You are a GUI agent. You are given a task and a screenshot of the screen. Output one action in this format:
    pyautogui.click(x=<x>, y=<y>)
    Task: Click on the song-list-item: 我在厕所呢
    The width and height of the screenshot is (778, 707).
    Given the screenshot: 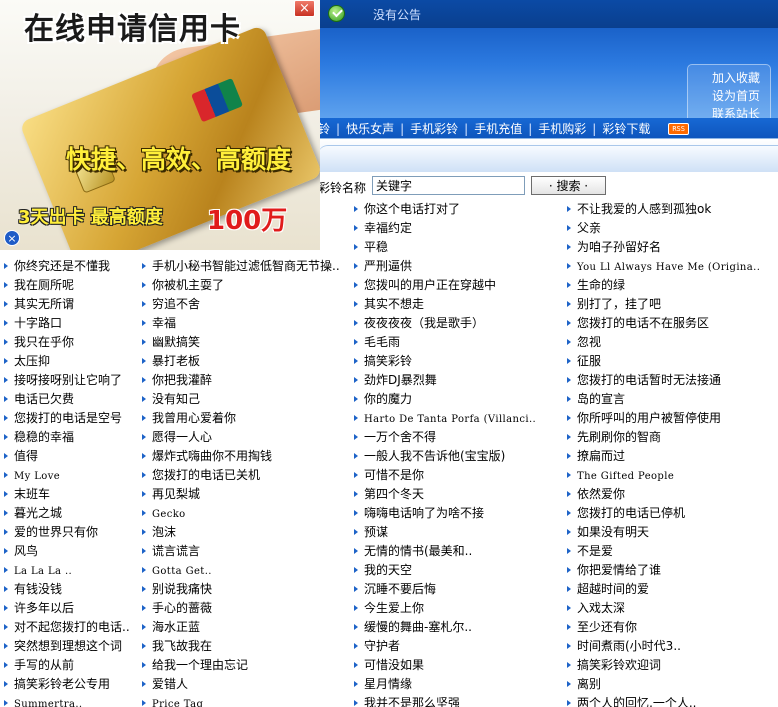 What is the action you would take?
    pyautogui.click(x=71, y=285)
    